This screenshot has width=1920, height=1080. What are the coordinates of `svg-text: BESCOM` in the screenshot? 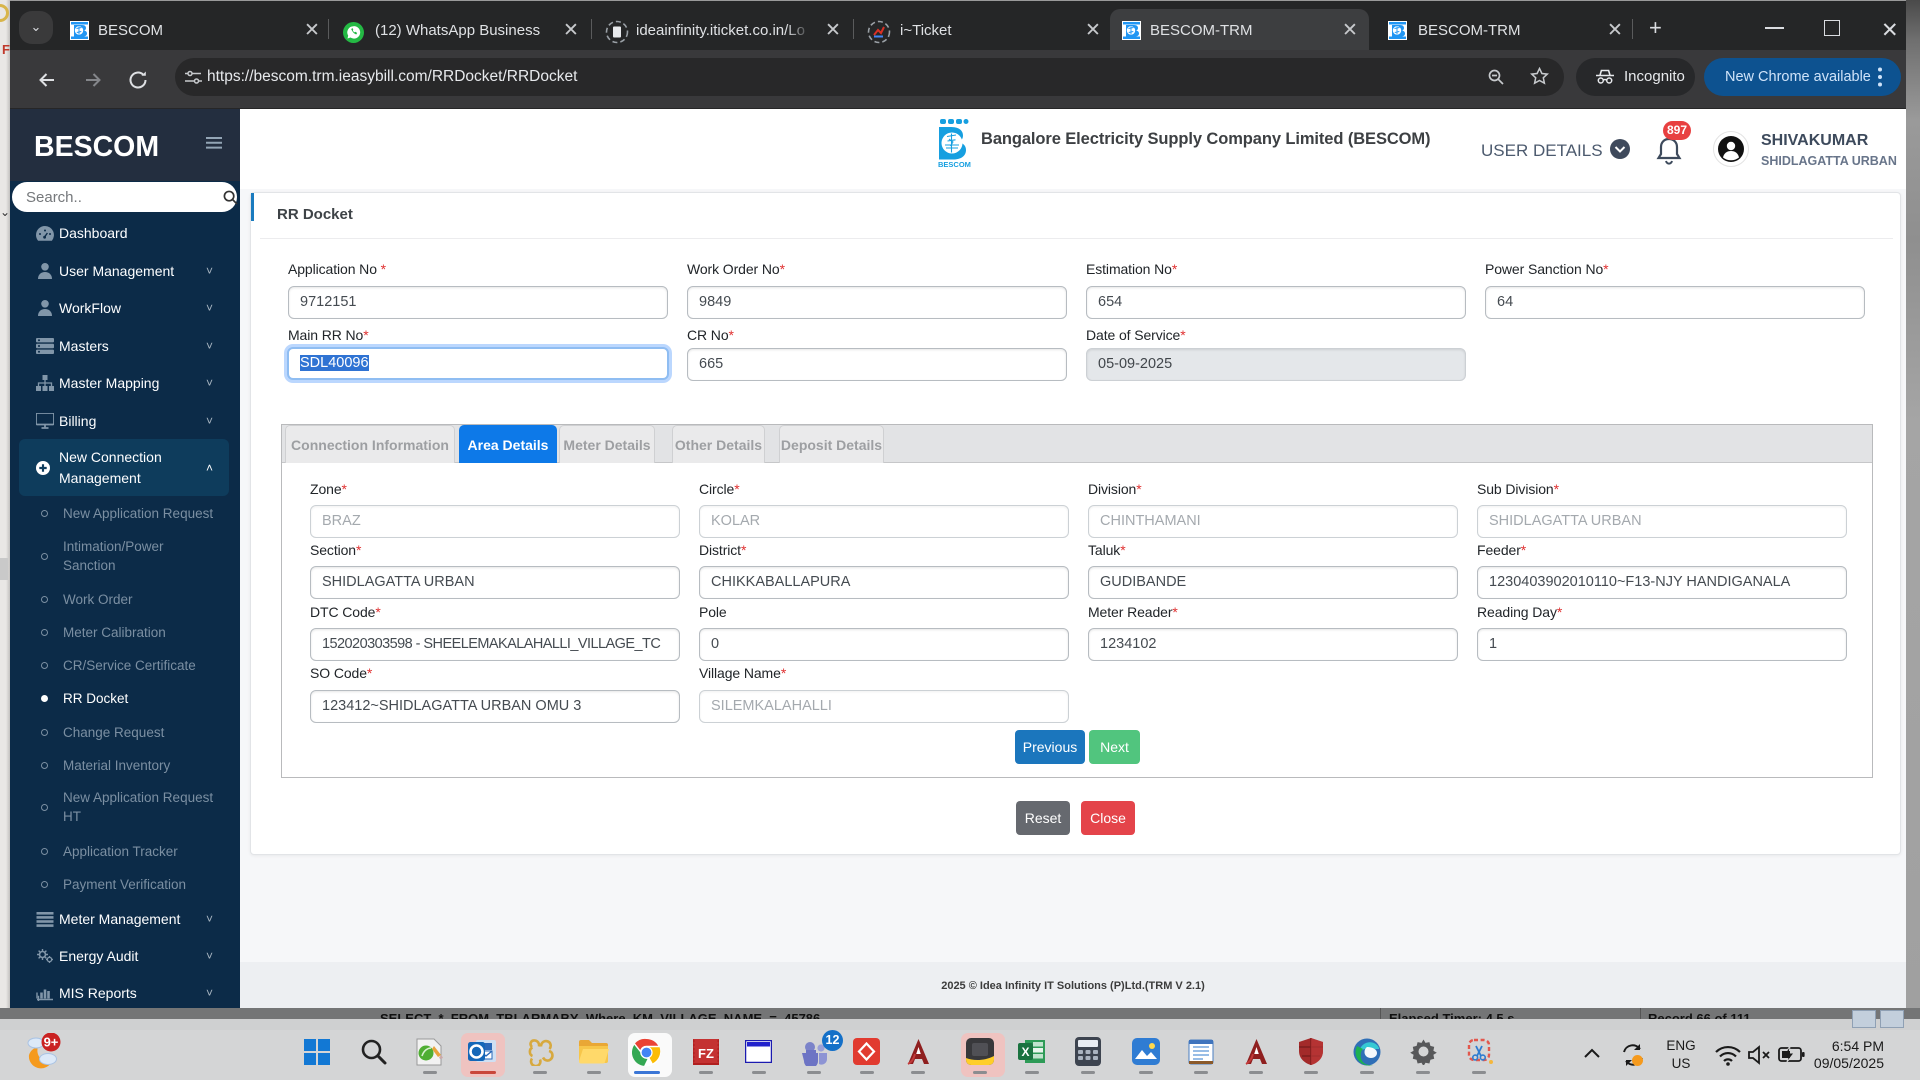 It's located at (954, 164).